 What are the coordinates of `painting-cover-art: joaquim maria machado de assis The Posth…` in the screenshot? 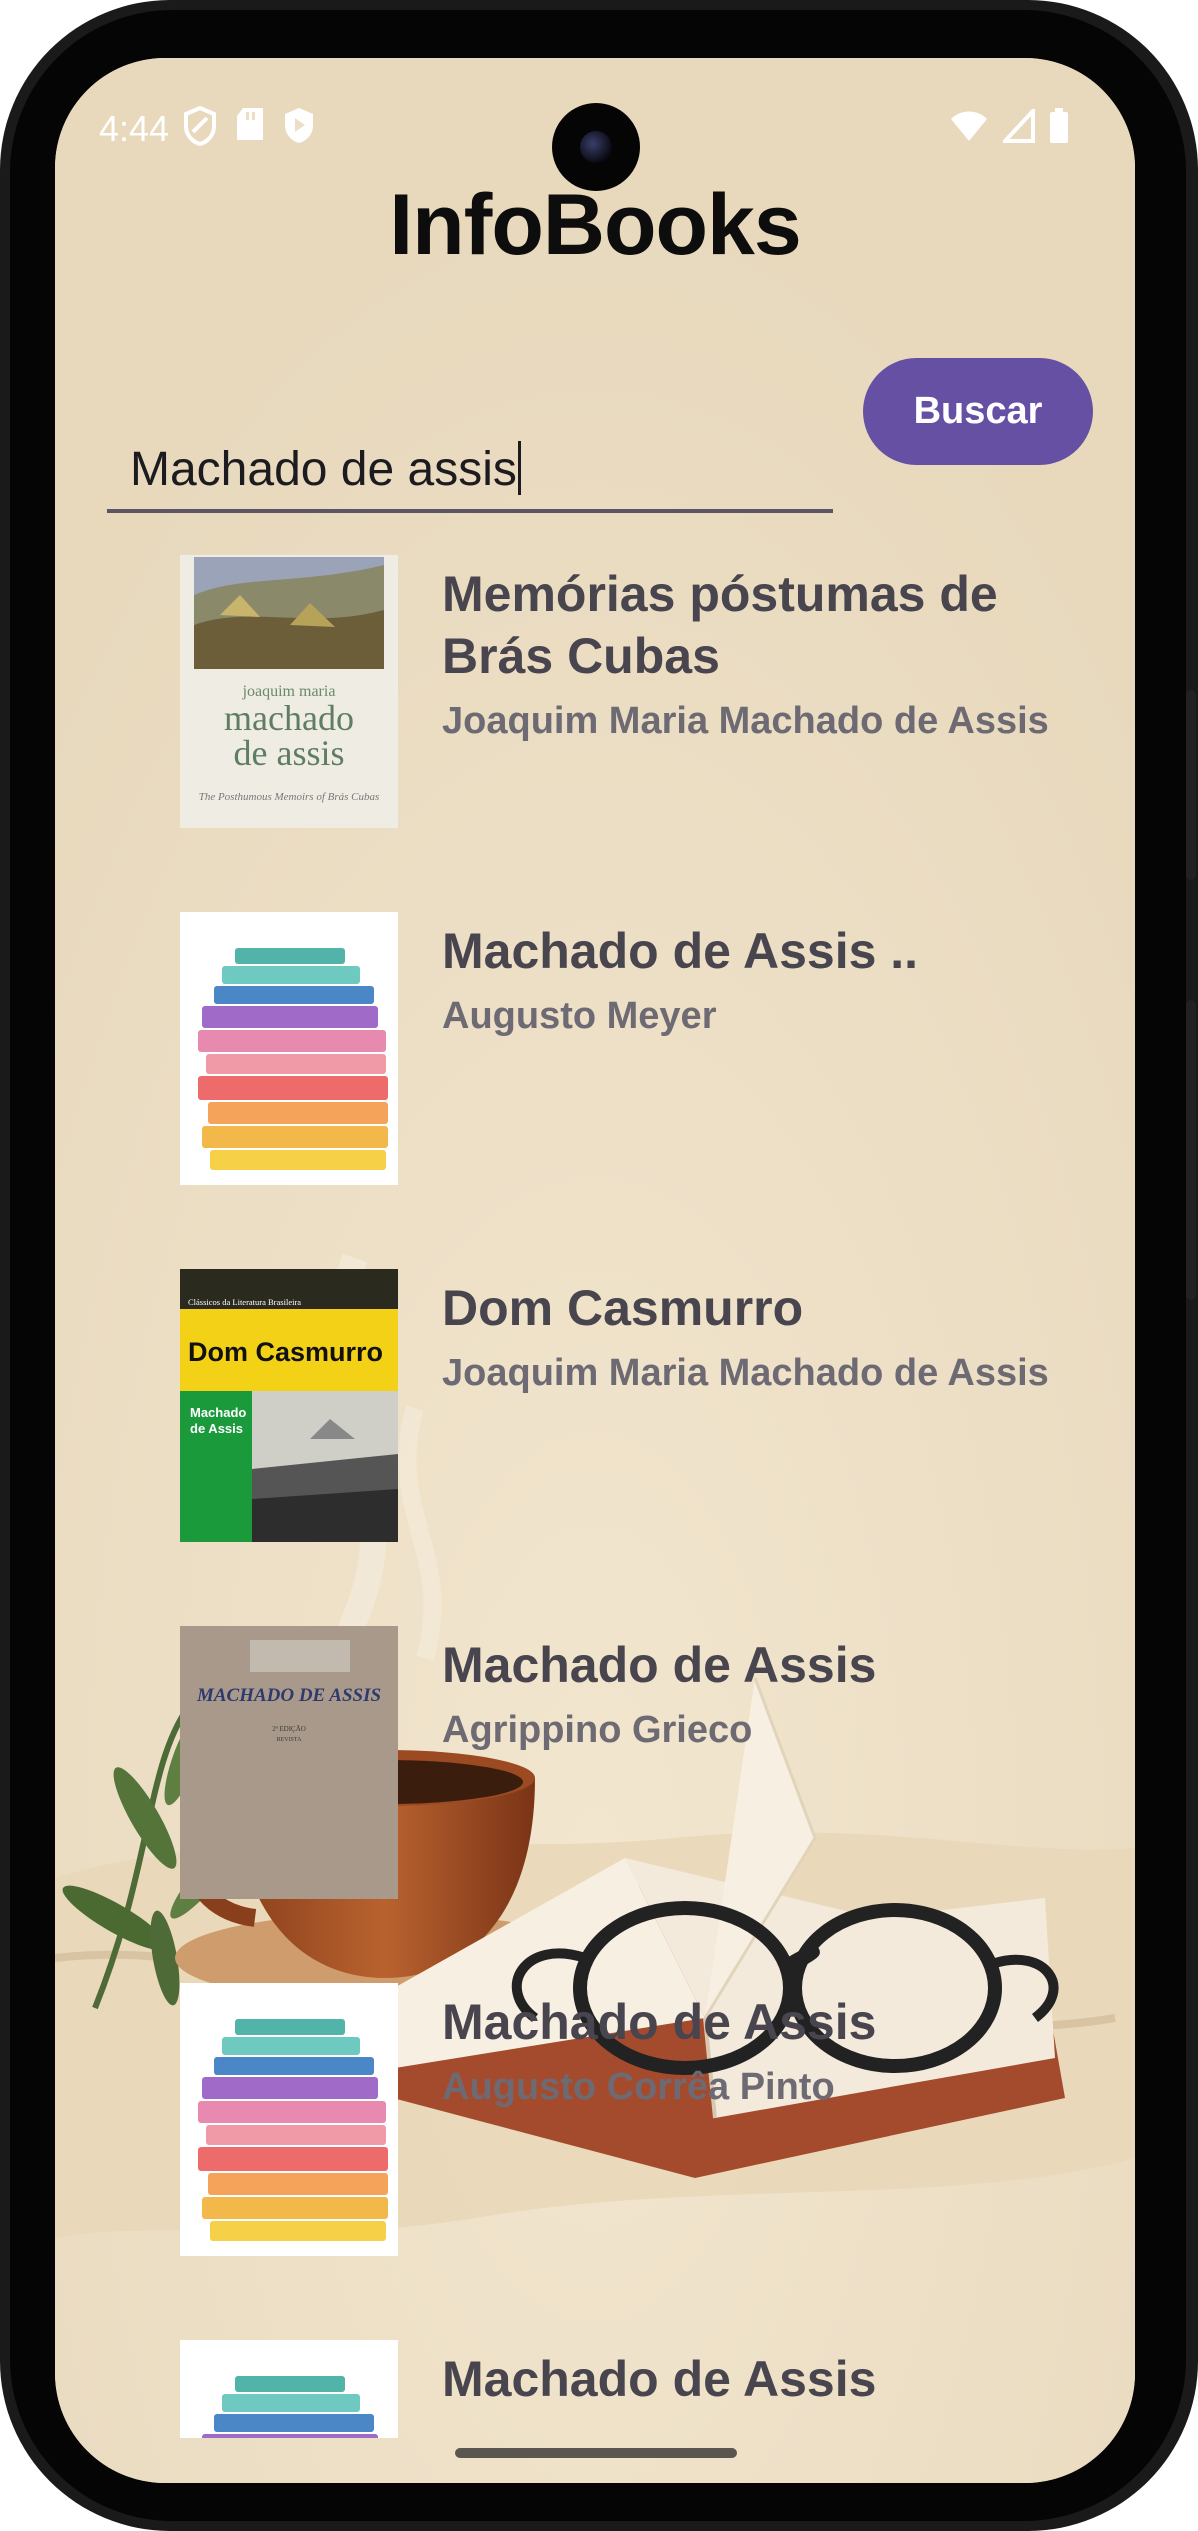 It's located at (289, 691).